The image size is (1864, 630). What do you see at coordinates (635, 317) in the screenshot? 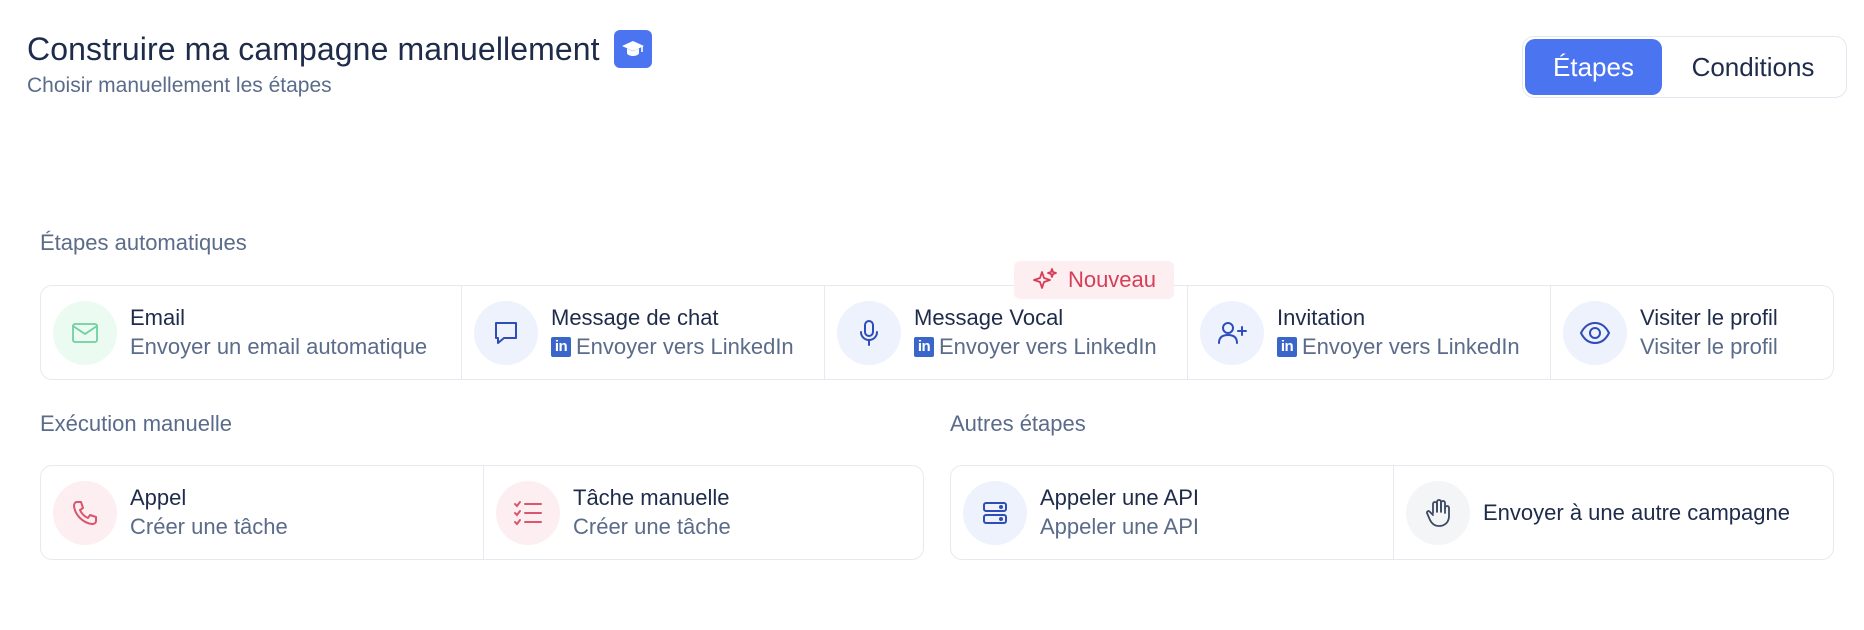
I see `step-card-title: Message de chat` at bounding box center [635, 317].